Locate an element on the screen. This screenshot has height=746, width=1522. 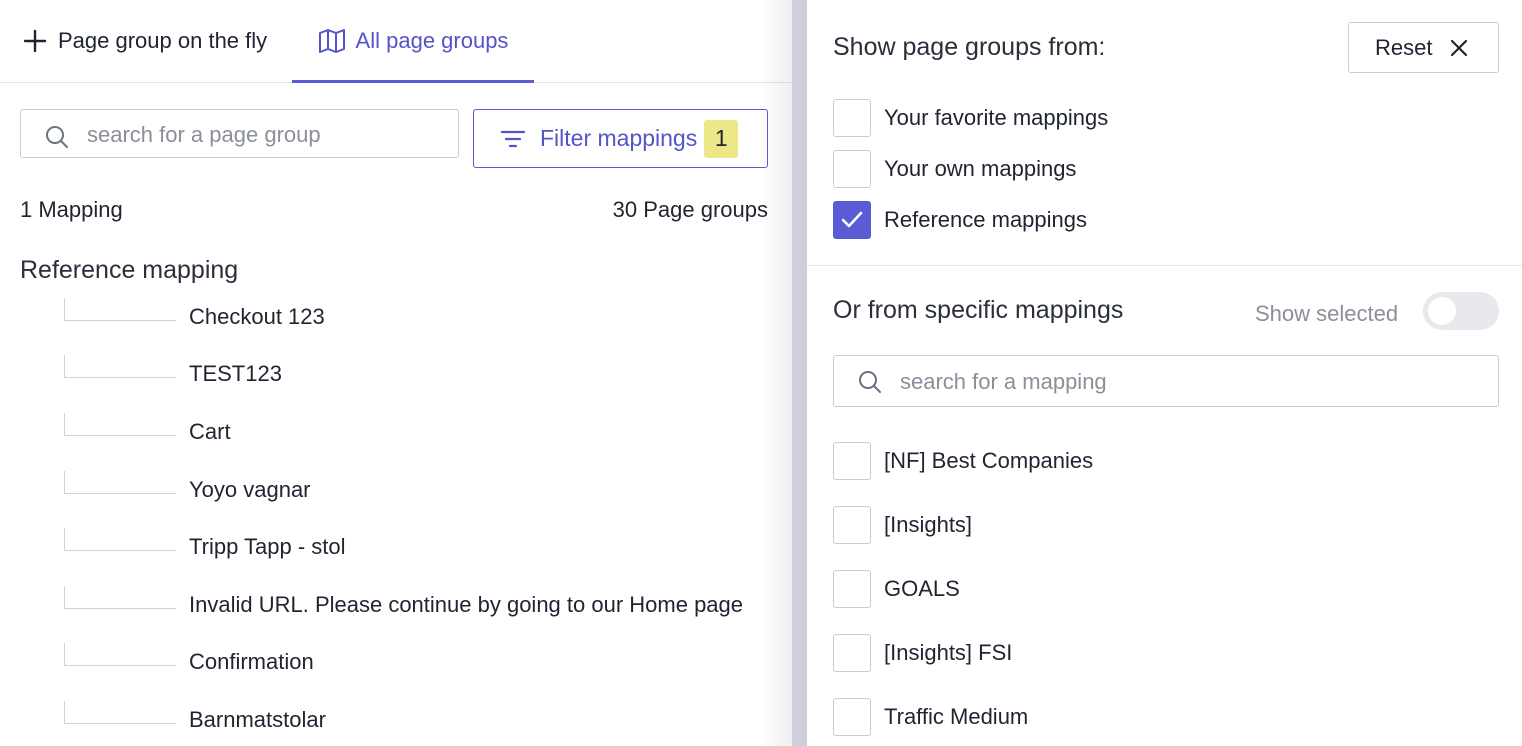
filter-mappings-button: Filter mappings 1 is located at coordinates (620, 138).